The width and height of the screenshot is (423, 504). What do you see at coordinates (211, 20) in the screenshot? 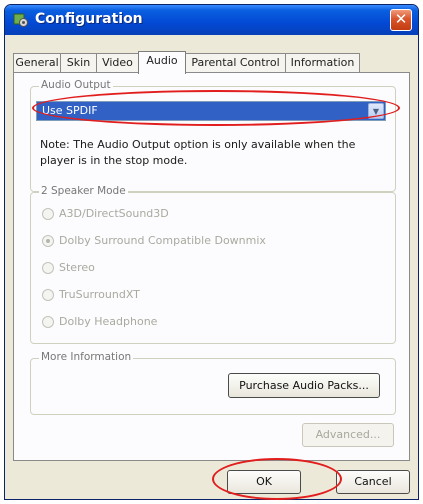
I see `title-bar: Configuration ✕` at bounding box center [211, 20].